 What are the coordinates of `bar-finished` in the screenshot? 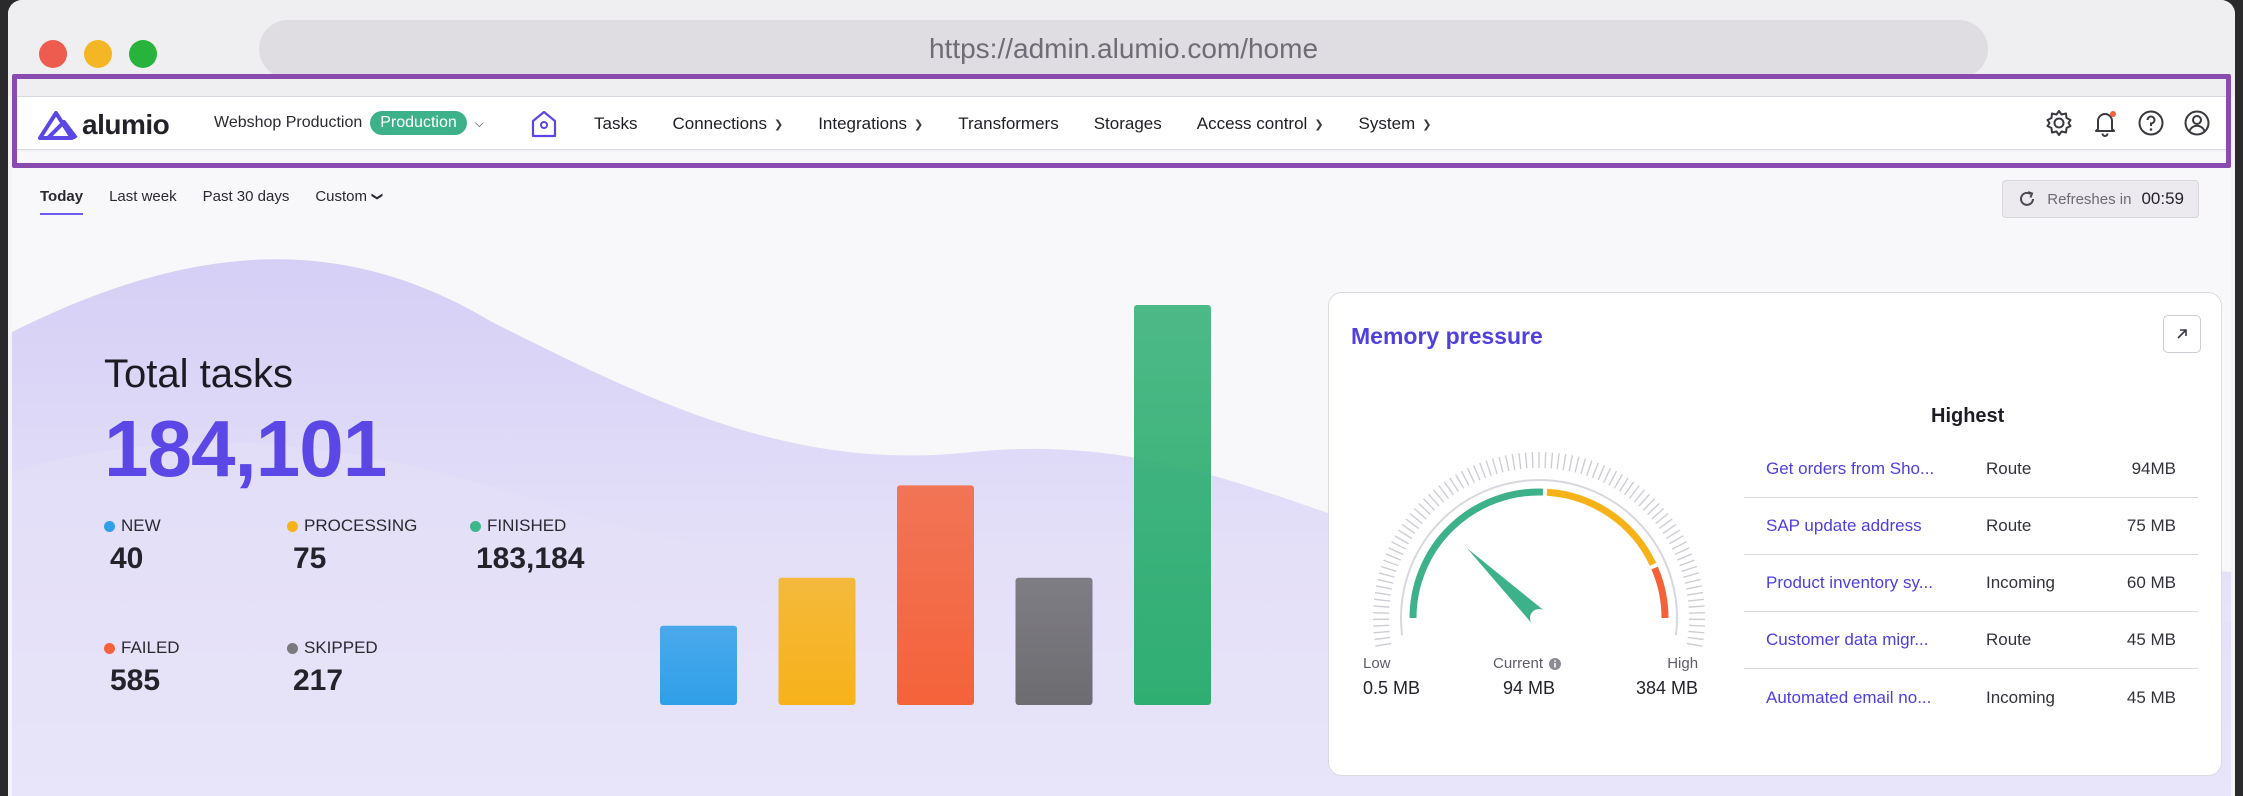 It's located at (1172, 505).